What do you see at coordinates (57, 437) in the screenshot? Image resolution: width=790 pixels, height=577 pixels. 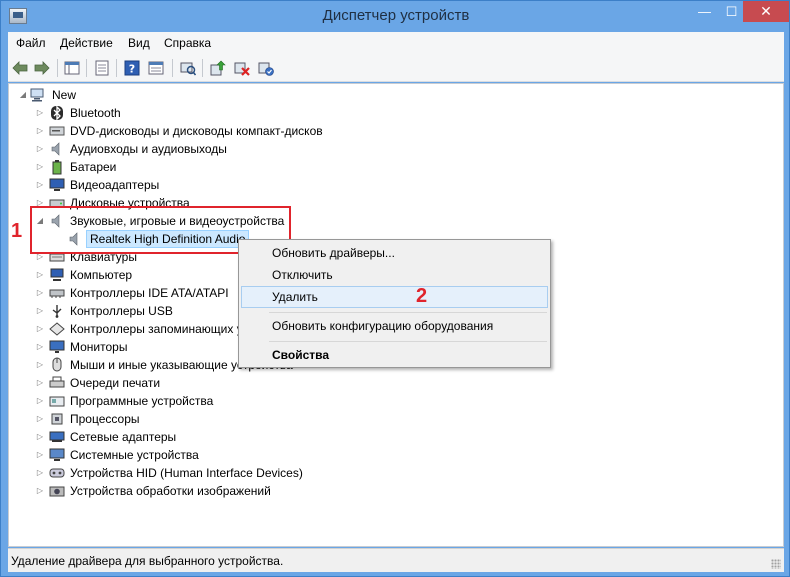 I see `network-icon` at bounding box center [57, 437].